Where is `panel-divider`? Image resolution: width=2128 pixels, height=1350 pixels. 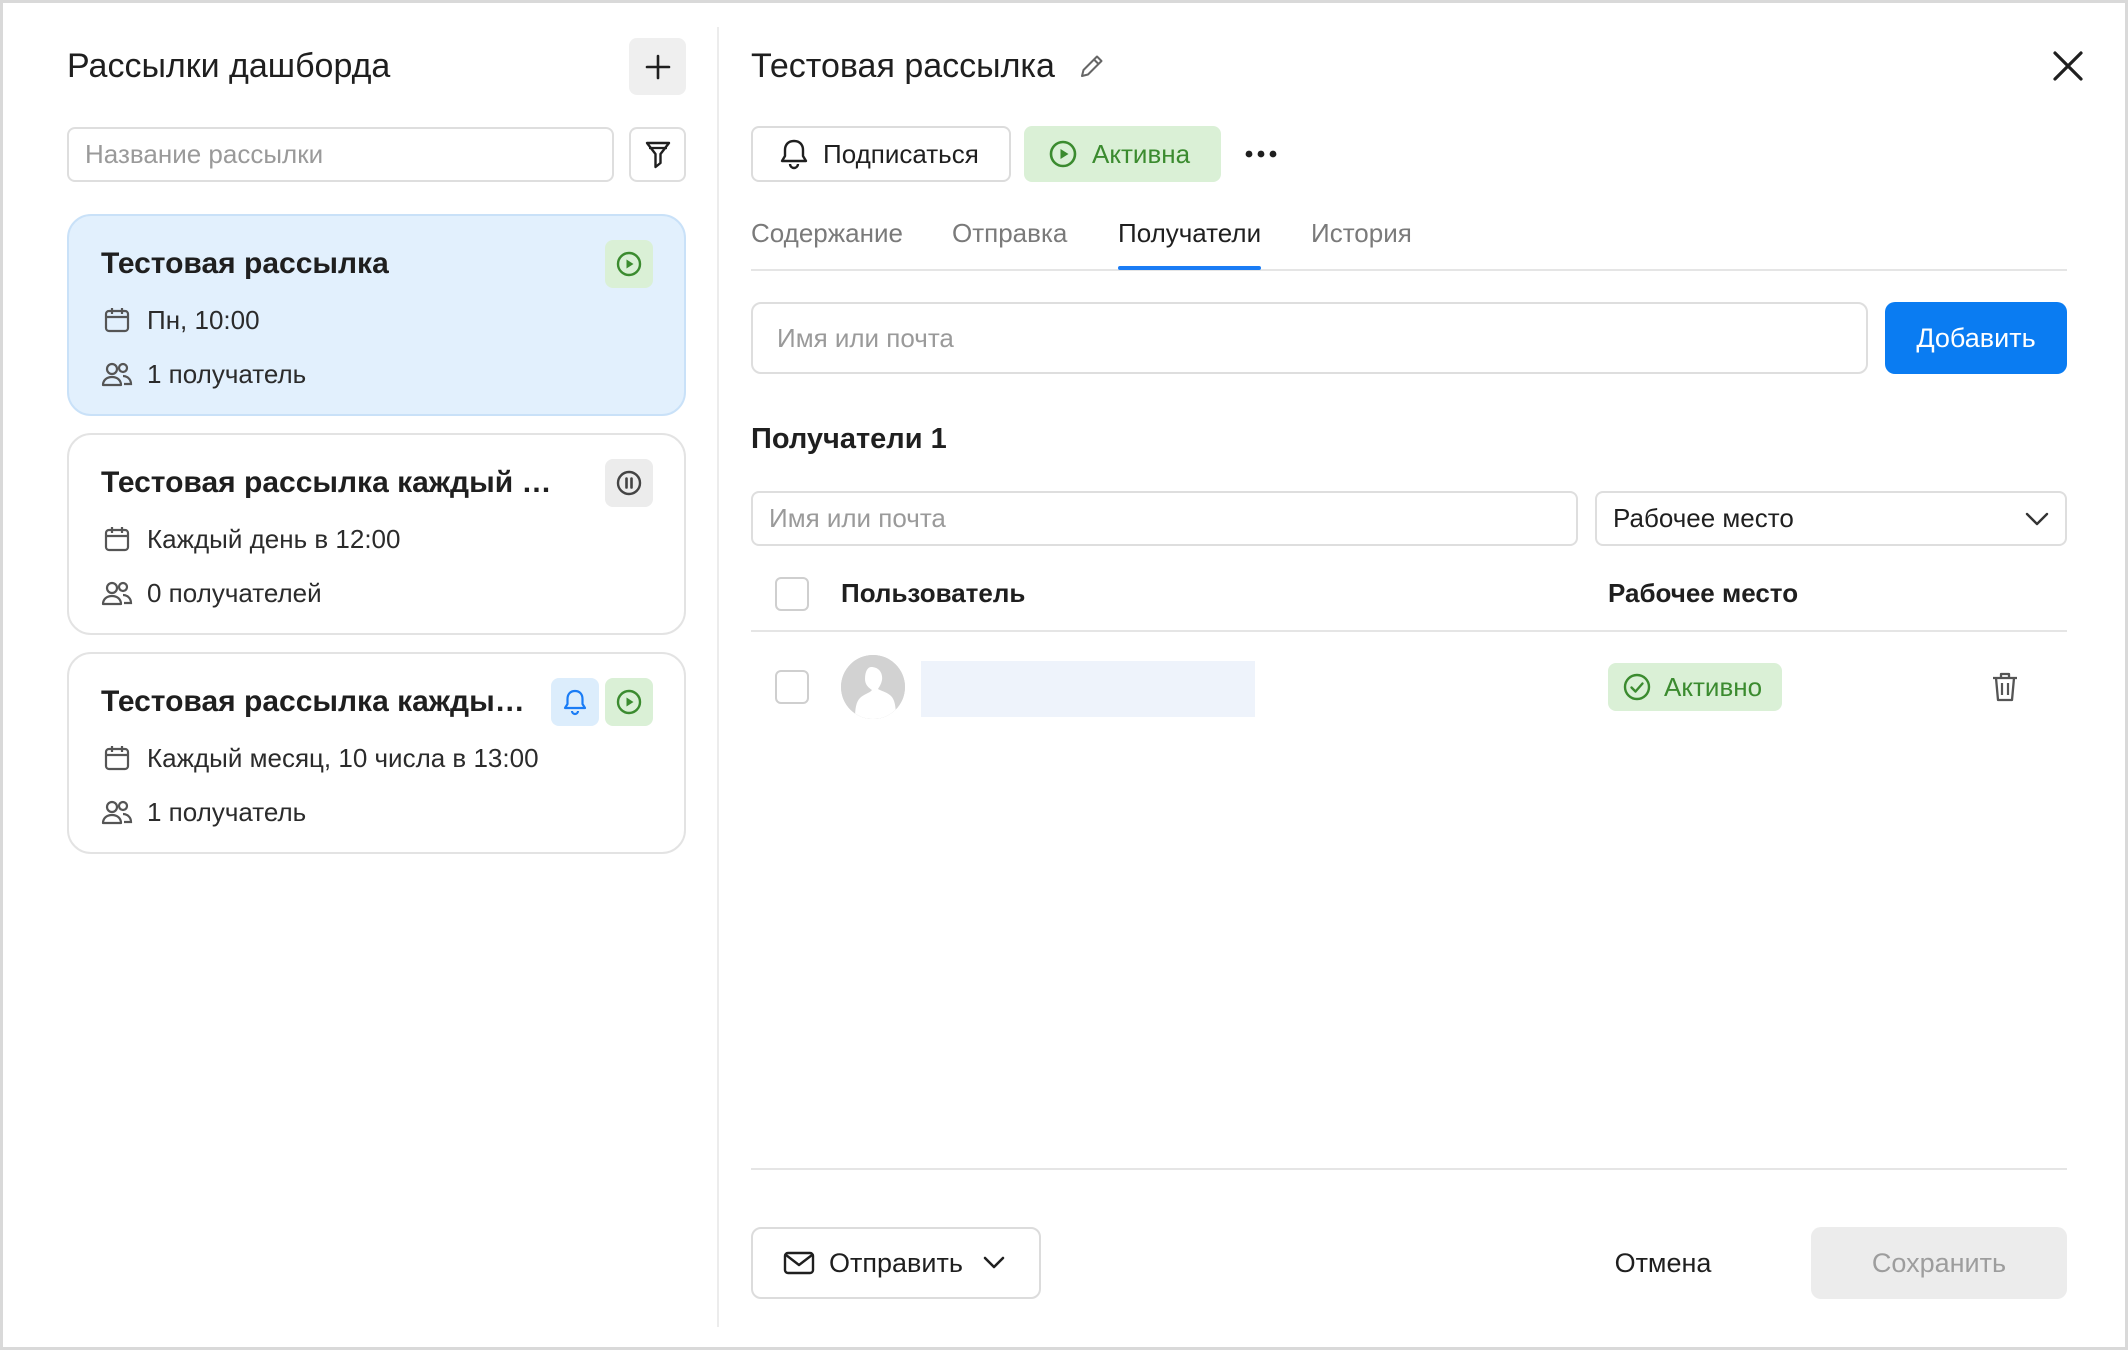 panel-divider is located at coordinates (718, 677).